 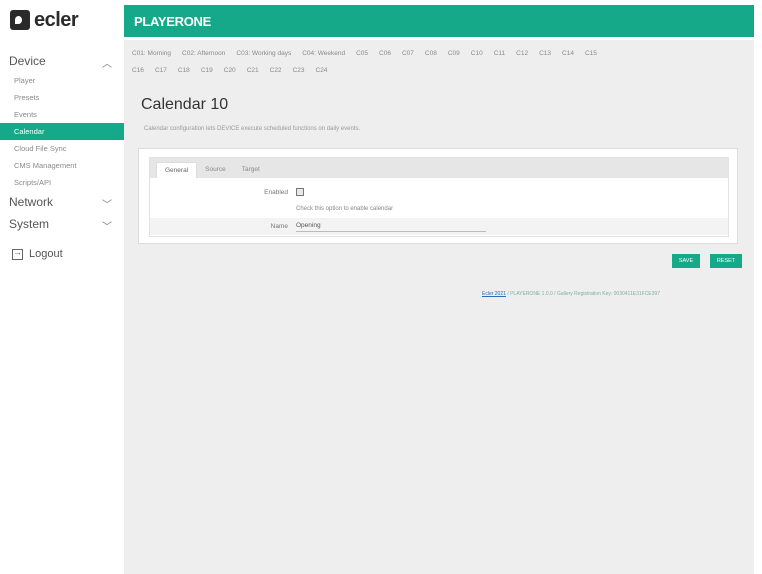 What do you see at coordinates (173, 21) in the screenshot?
I see `app-name: PLAYERONE` at bounding box center [173, 21].